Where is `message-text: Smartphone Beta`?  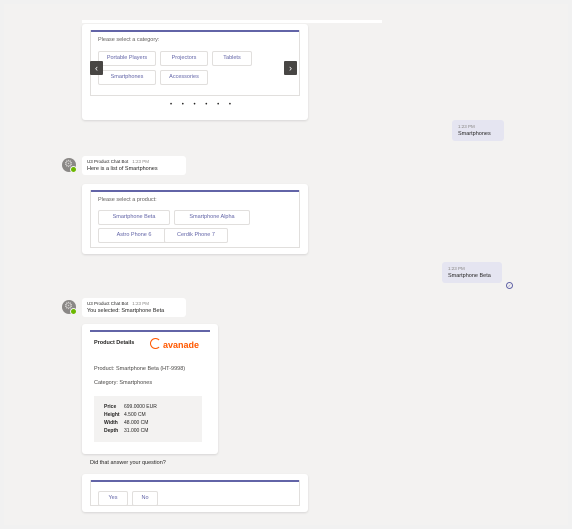
message-text: Smartphone Beta is located at coordinates (469, 276).